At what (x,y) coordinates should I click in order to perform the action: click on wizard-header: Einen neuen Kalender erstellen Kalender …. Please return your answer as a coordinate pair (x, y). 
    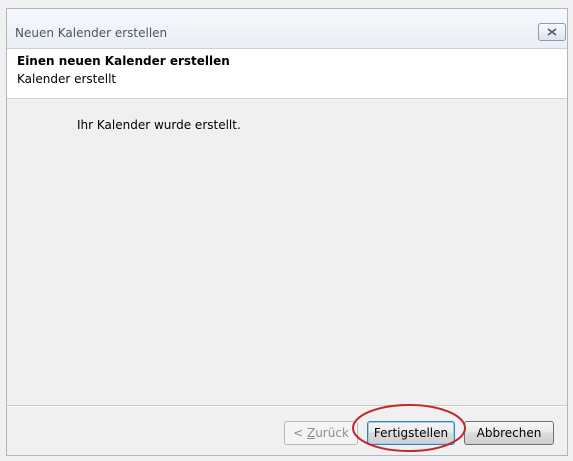
    Looking at the image, I should click on (287, 74).